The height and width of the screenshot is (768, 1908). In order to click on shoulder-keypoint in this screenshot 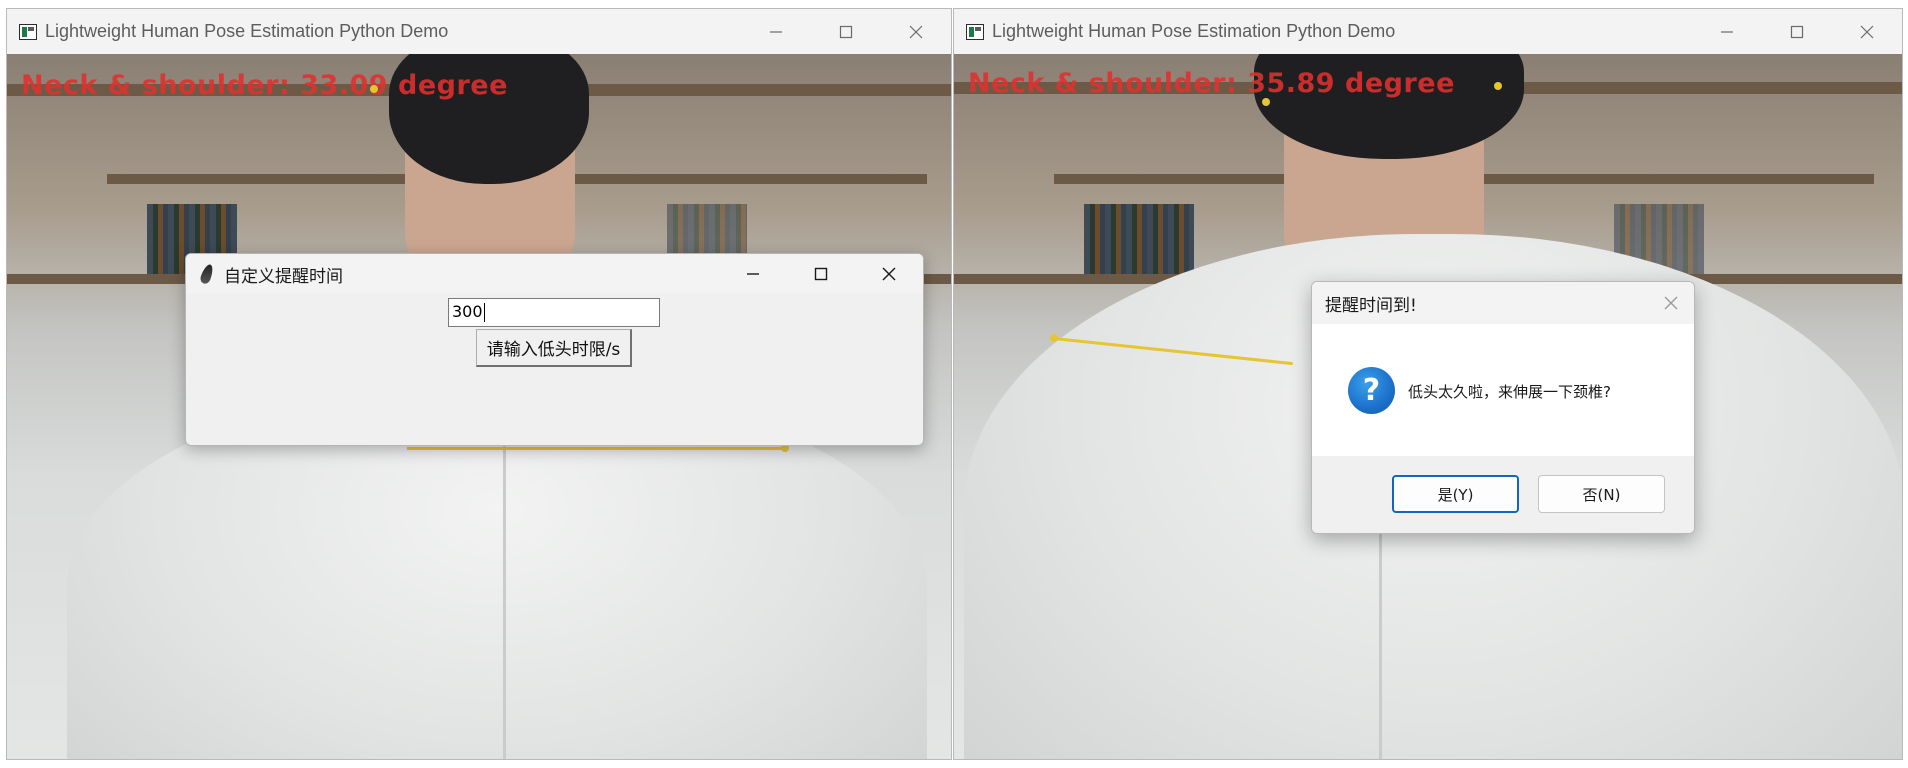, I will do `click(1054, 338)`.